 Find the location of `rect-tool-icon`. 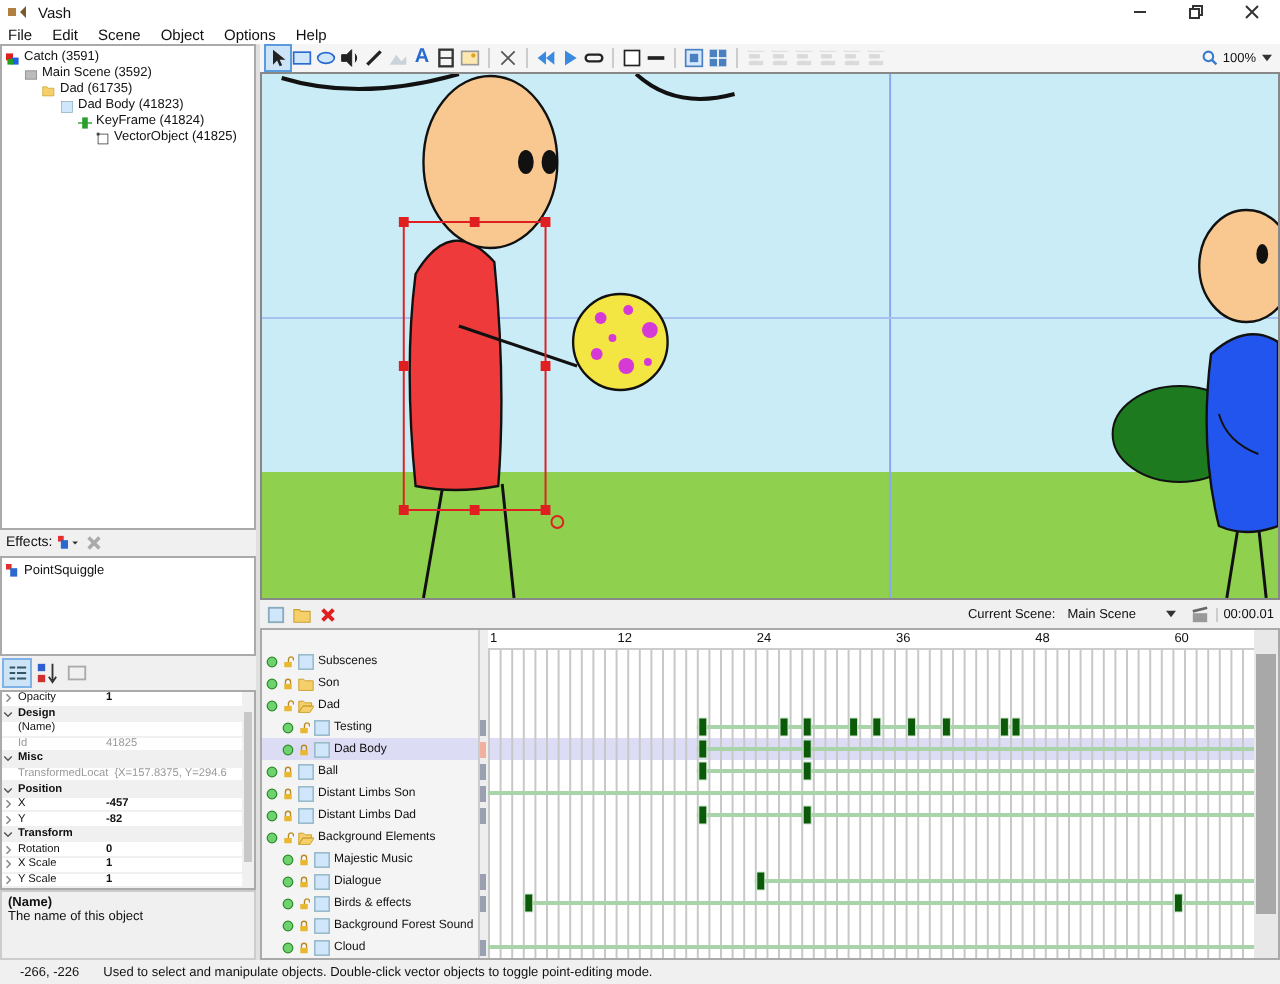

rect-tool-icon is located at coordinates (302, 58).